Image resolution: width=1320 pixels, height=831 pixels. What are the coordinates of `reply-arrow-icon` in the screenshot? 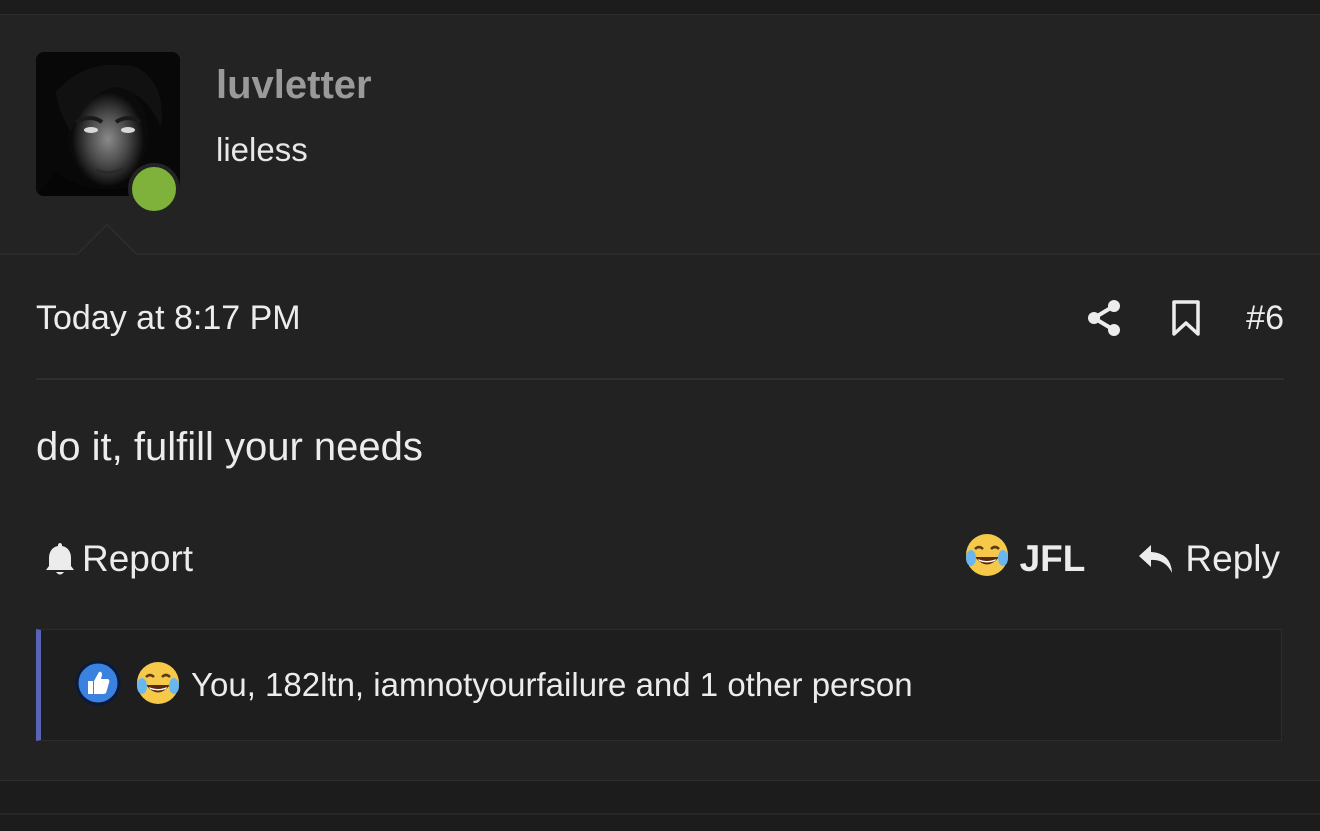 It's located at (1156, 559).